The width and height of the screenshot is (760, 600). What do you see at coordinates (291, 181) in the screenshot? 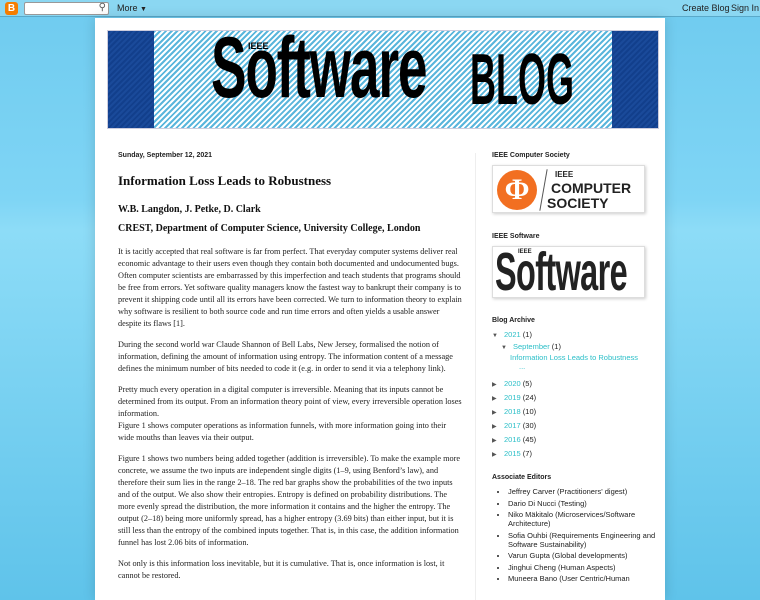
I see `post-title: Information Loss Leads to Robustness` at bounding box center [291, 181].